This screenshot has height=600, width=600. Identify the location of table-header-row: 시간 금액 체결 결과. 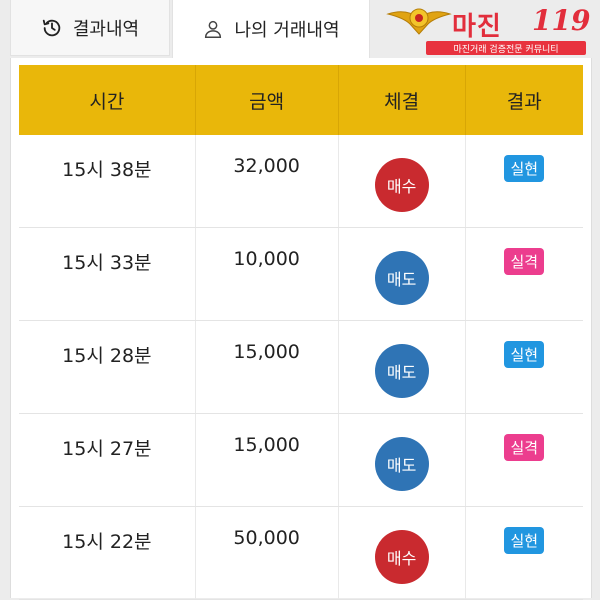
(301, 100).